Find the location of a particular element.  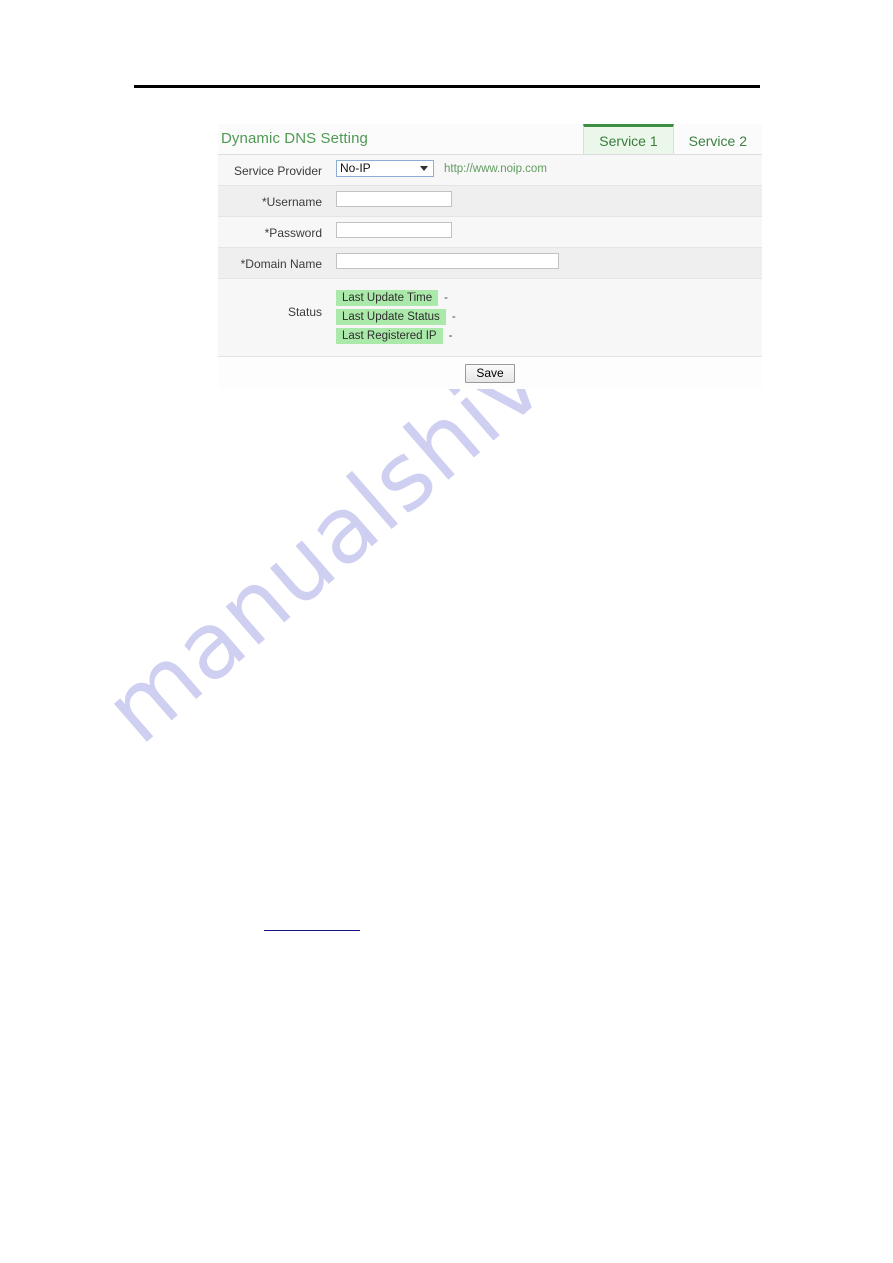

label-domain-name: *Domain Name is located at coordinates (281, 264).